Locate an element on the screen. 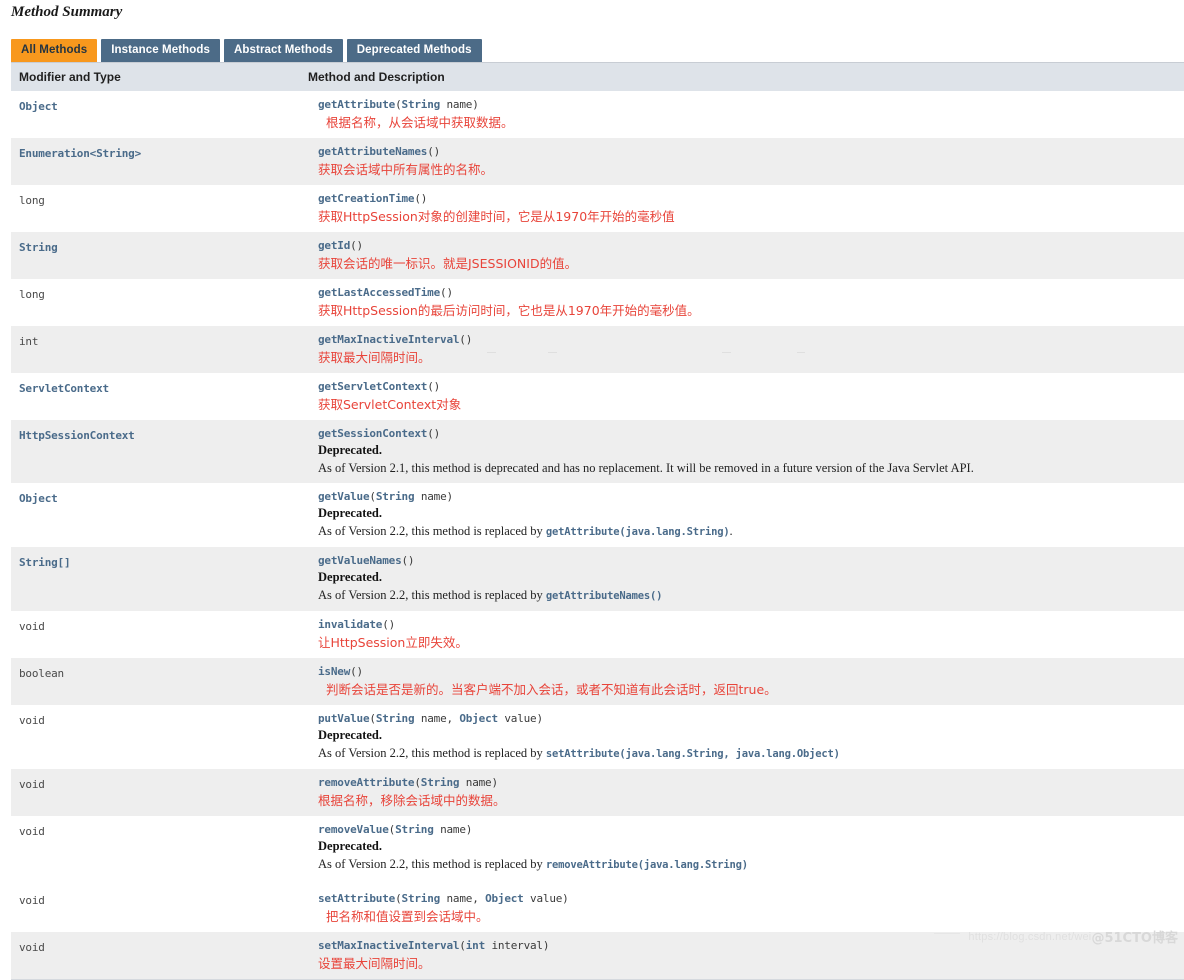  cell-method-description: getId() 获取会话的唯一标识。就是JSESSIONID的值。 is located at coordinates (746, 255).